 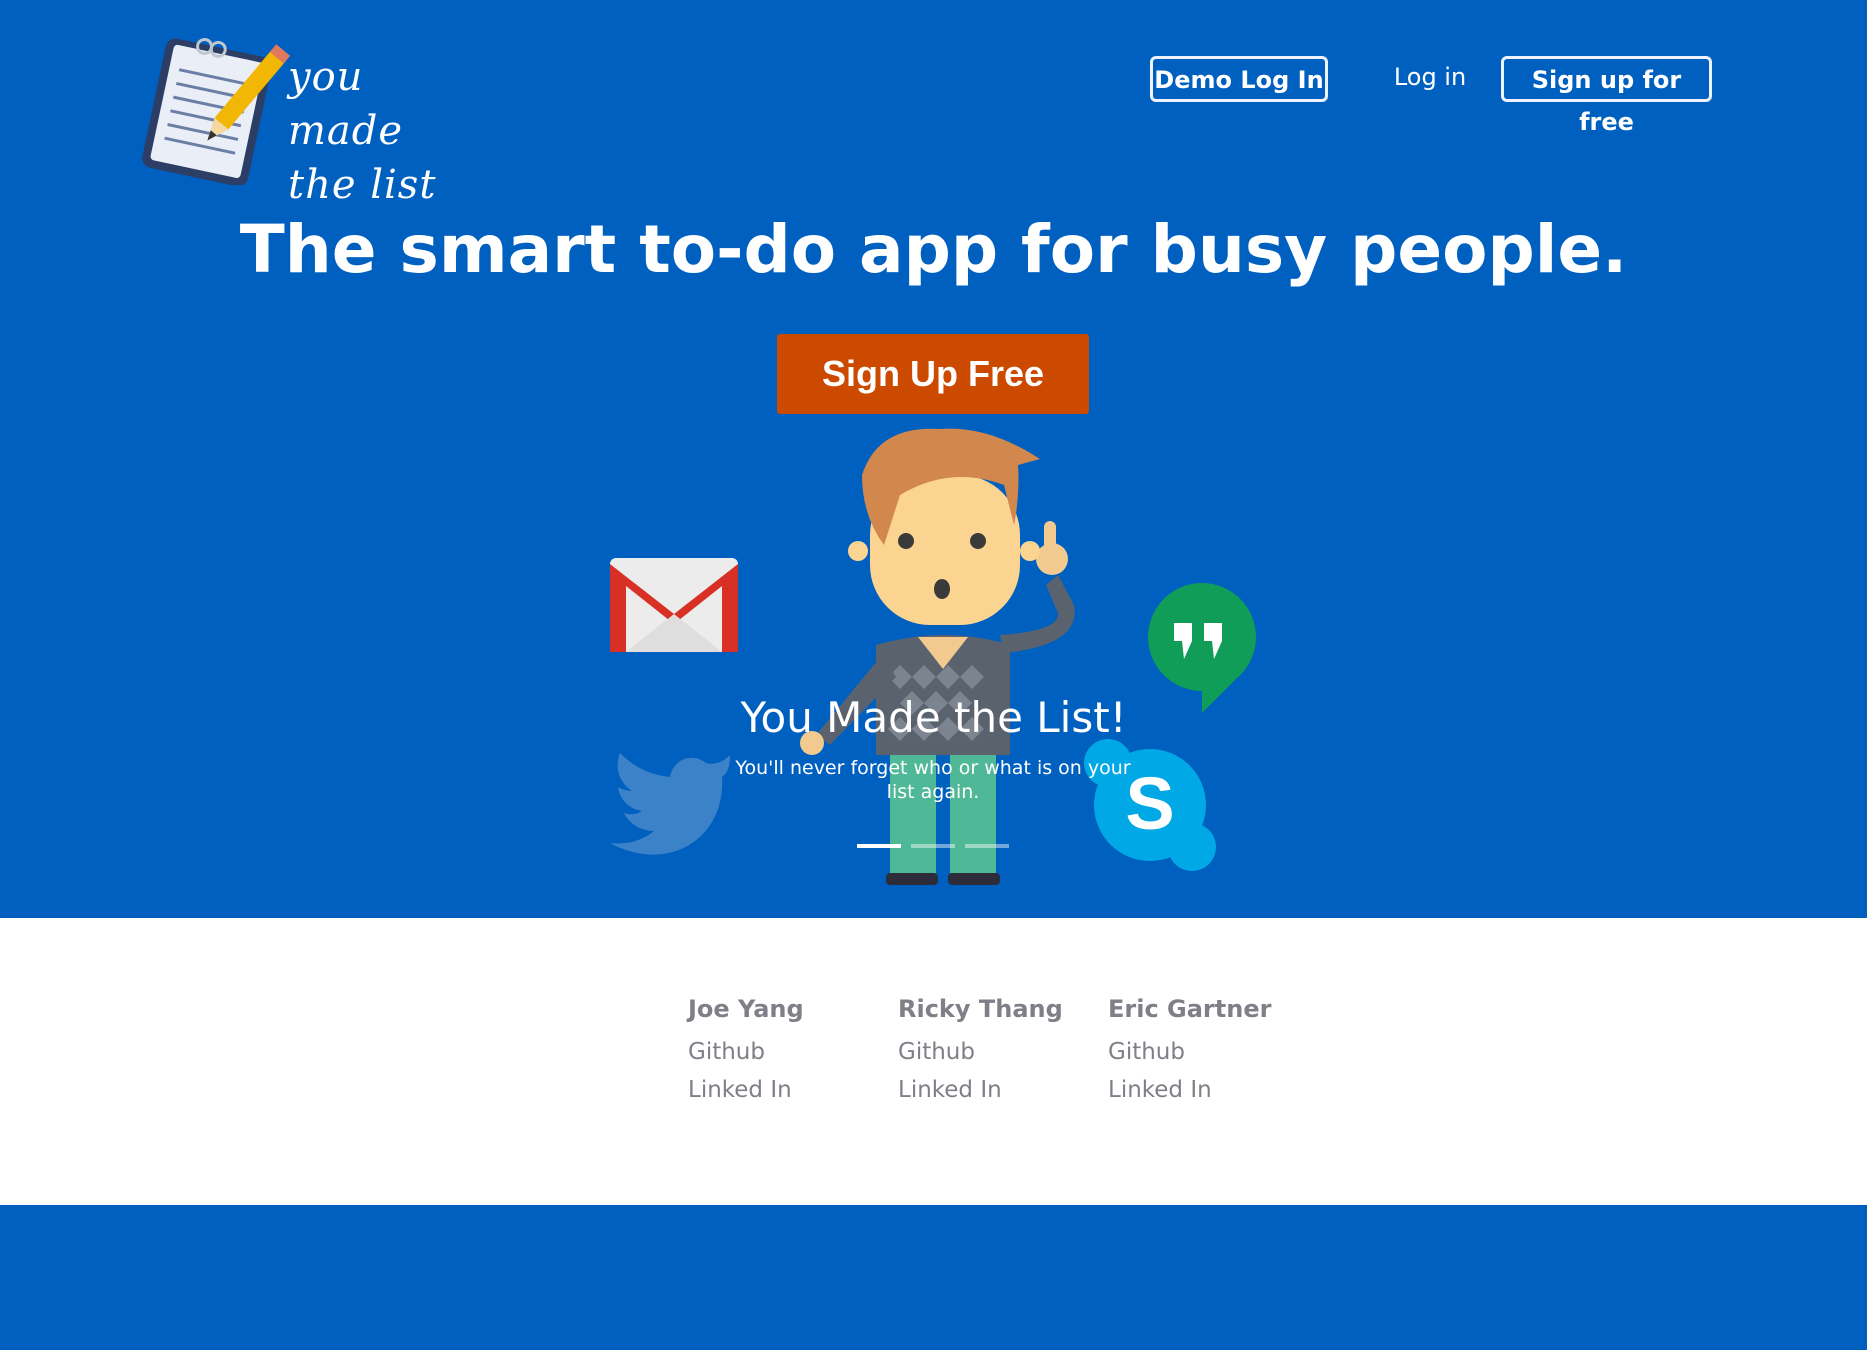 I want to click on team-member-name: Ricky Thang, so click(x=980, y=1009).